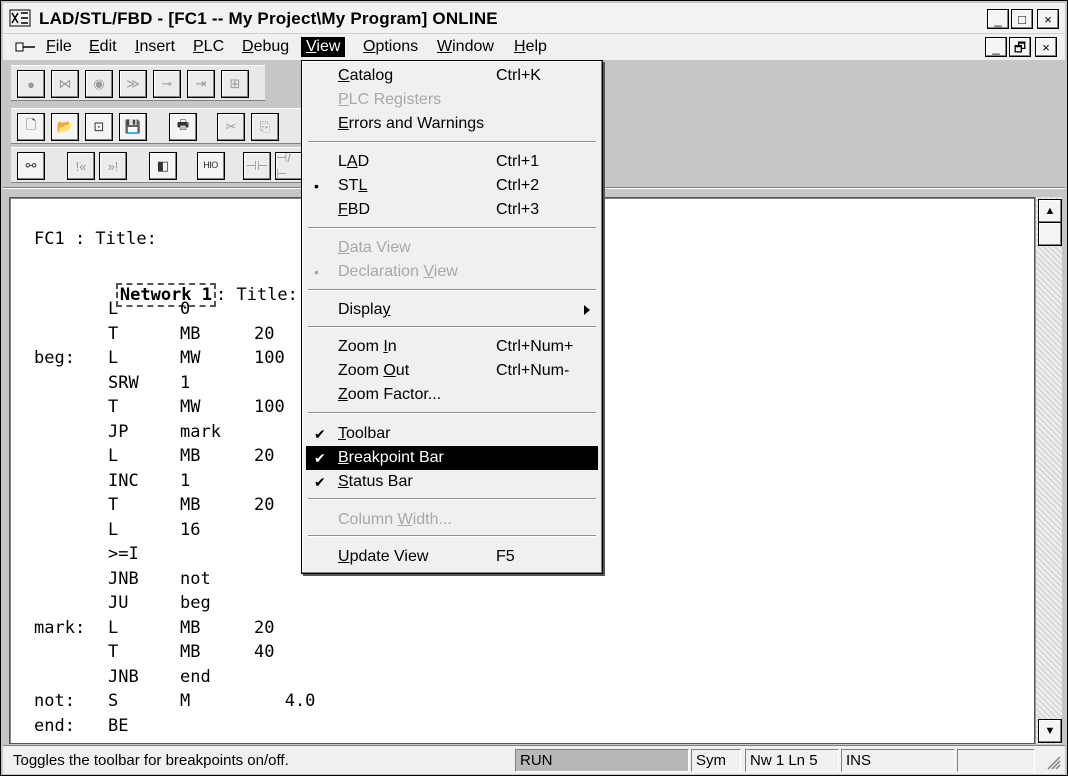 The width and height of the screenshot is (1068, 776). I want to click on delete-breakpoint-icon: ⋈, so click(65, 84).